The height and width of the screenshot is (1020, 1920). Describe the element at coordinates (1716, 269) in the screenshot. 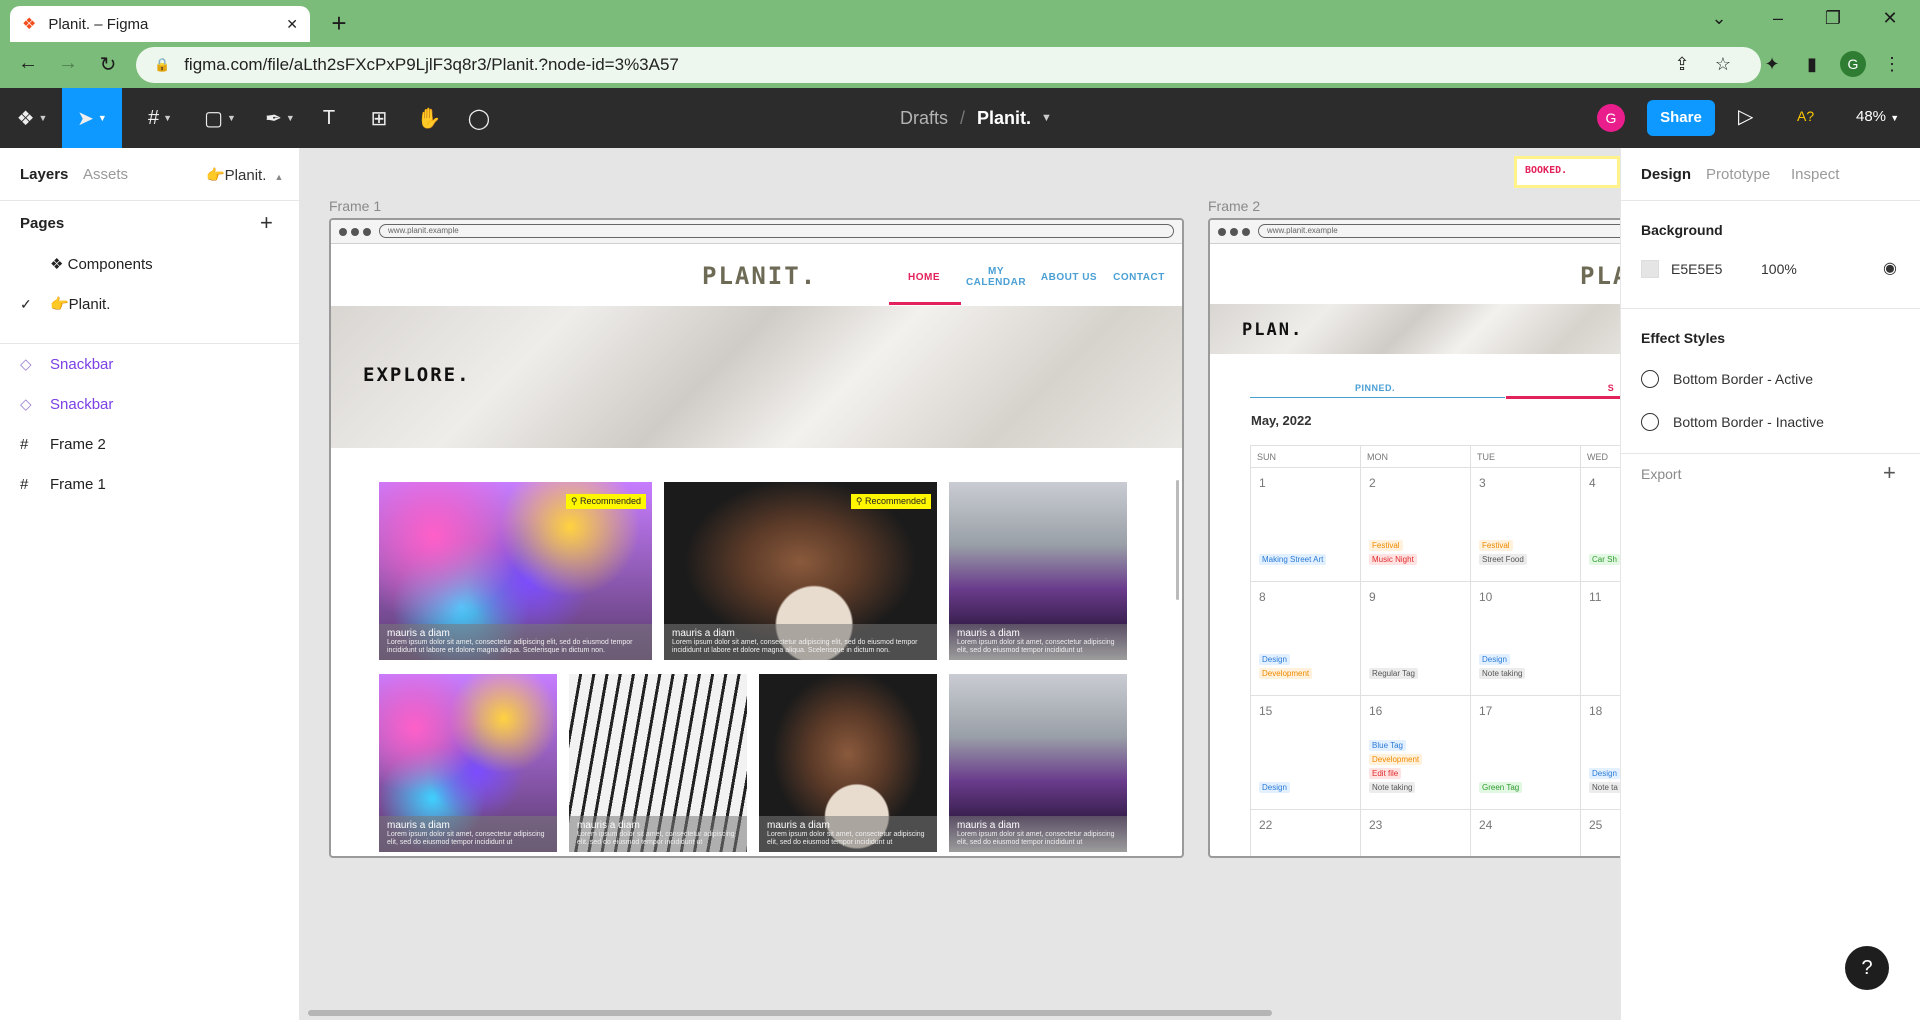

I see `bg-color-hex: E5E5E5` at that location.